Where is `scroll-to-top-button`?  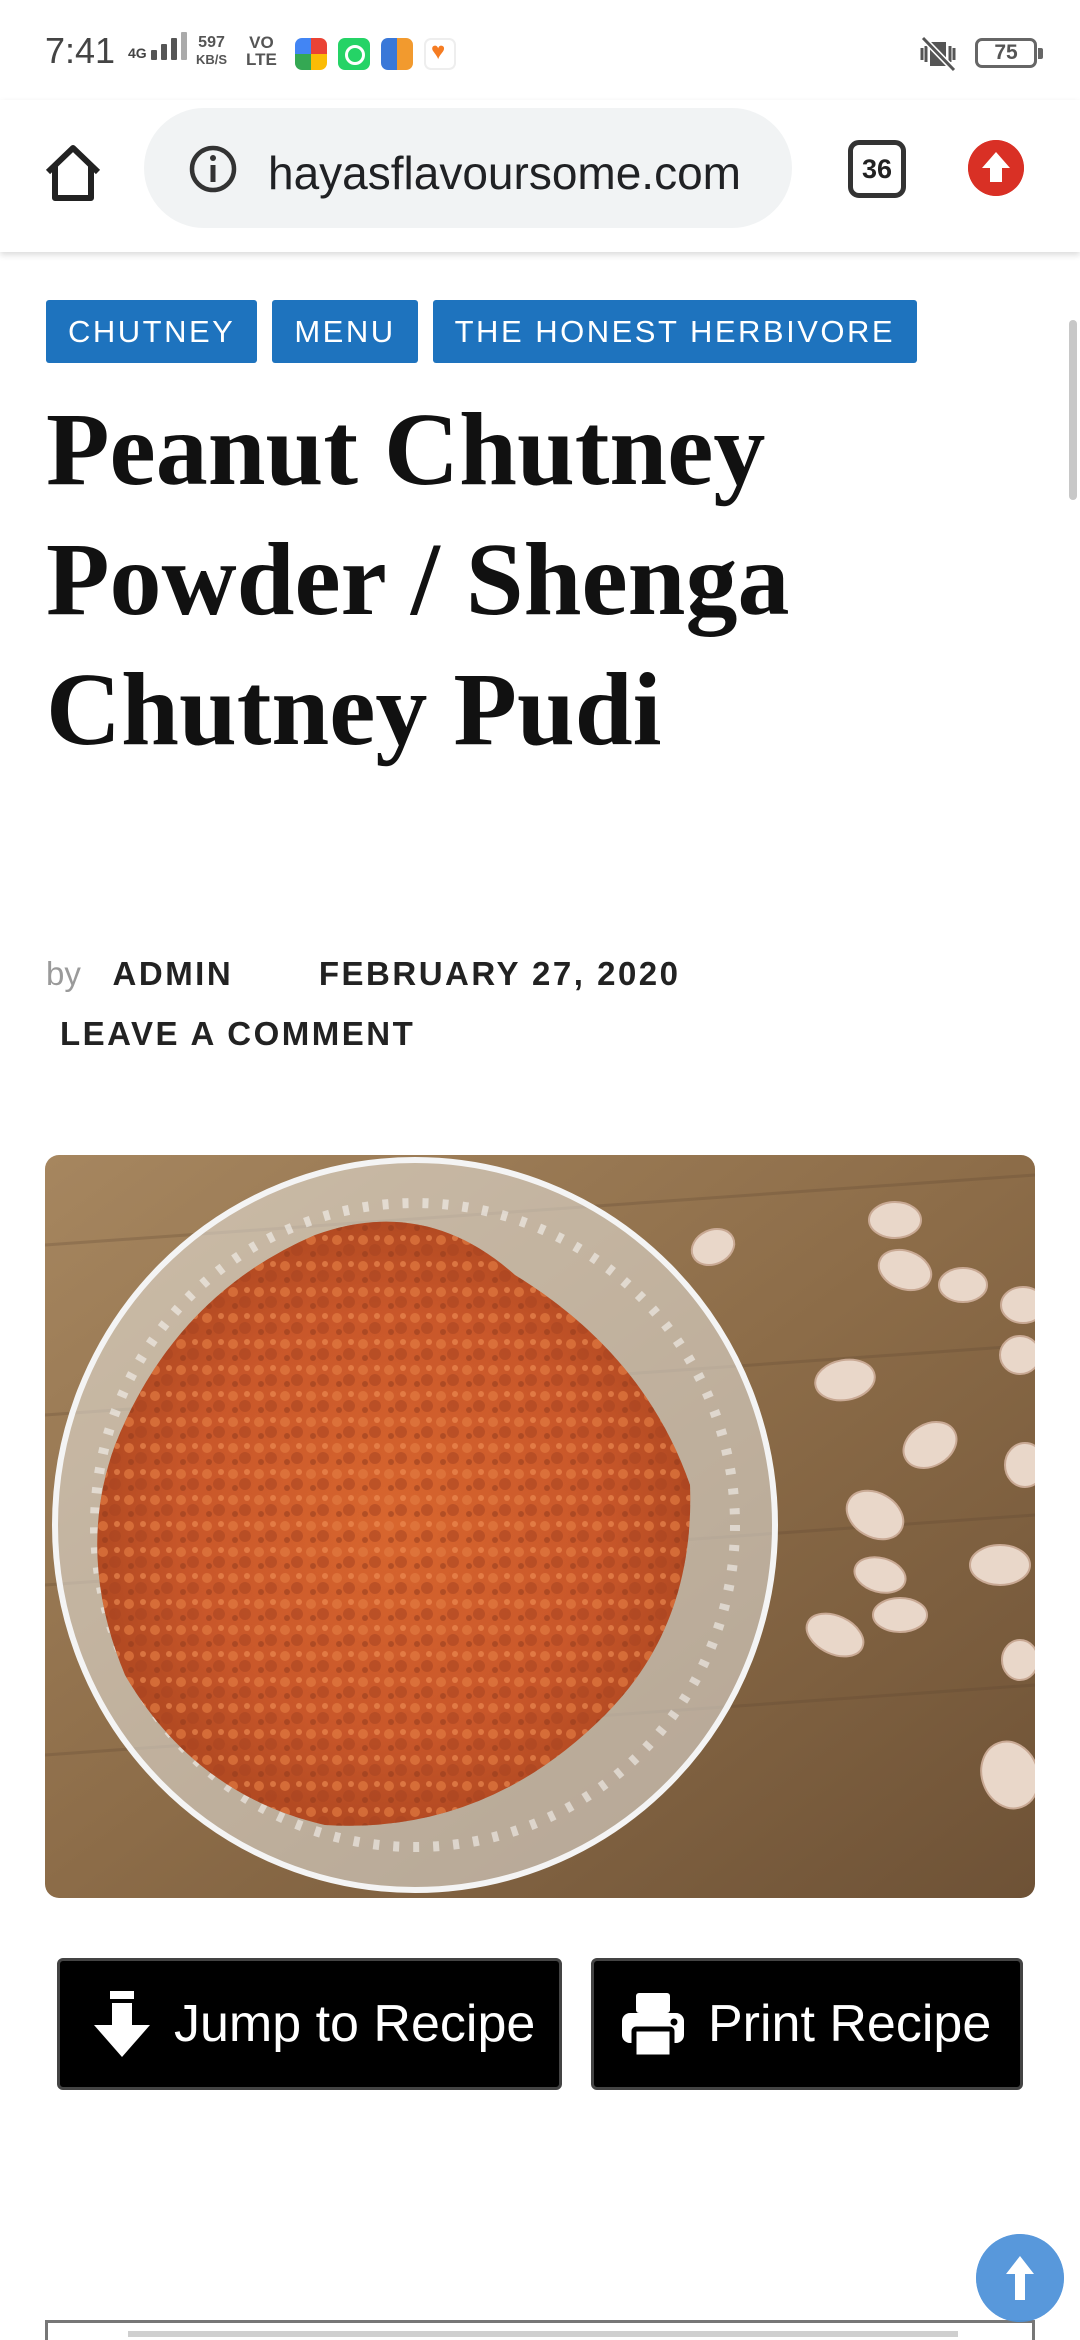 scroll-to-top-button is located at coordinates (1020, 2278).